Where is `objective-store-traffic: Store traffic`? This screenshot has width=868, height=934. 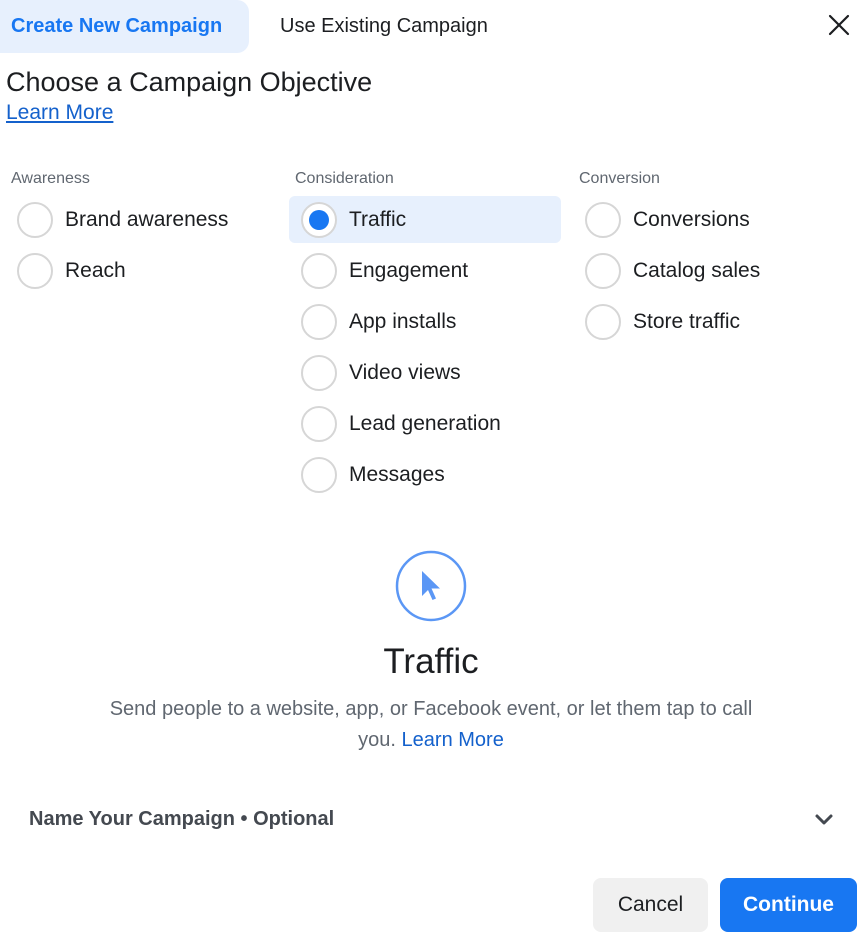
objective-store-traffic: Store traffic is located at coordinates (709, 321).